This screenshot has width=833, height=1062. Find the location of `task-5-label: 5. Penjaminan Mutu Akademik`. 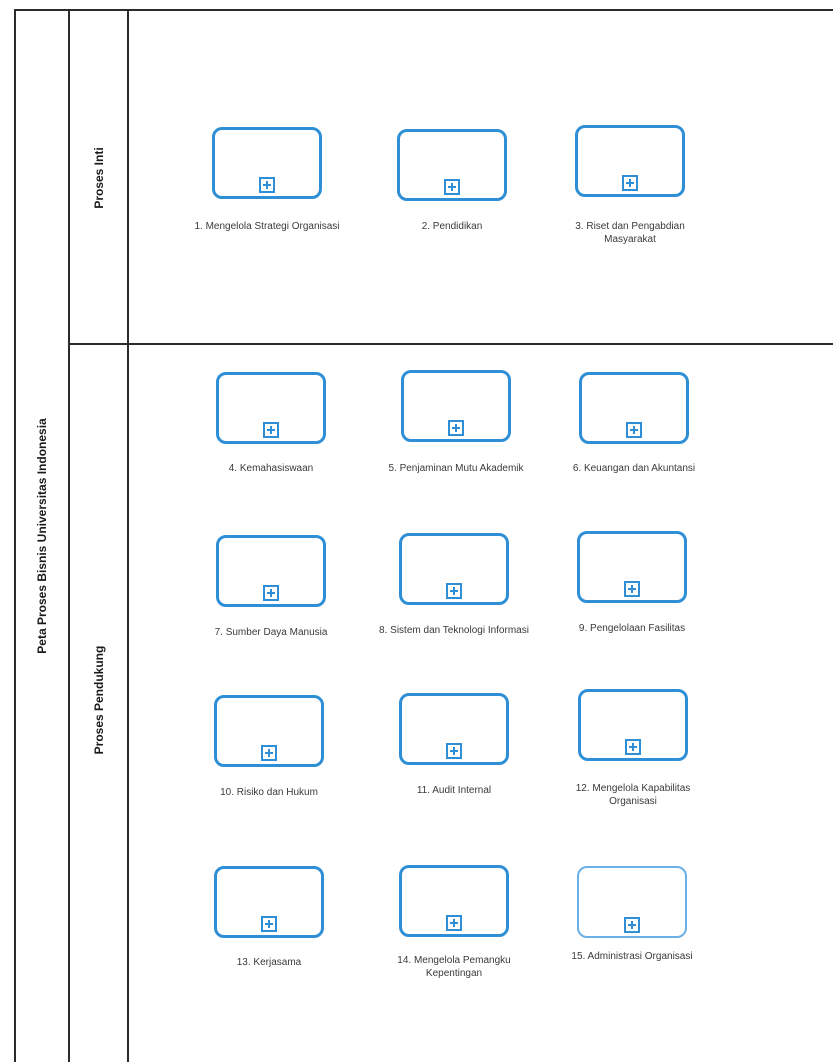

task-5-label: 5. Penjaminan Mutu Akademik is located at coordinates (456, 468).